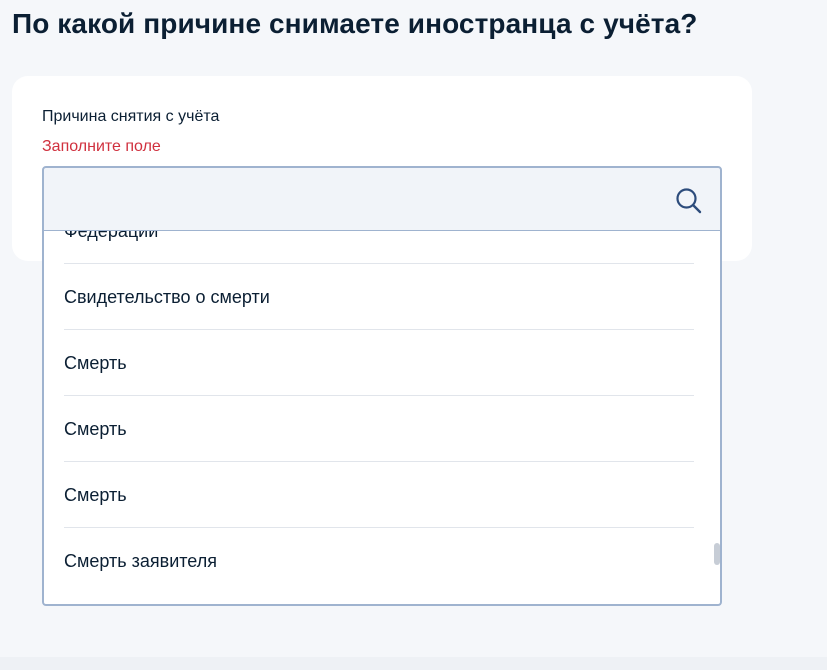 The height and width of the screenshot is (670, 827). Describe the element at coordinates (101, 146) in the screenshot. I see `field-error-text: Заполните поле` at that location.